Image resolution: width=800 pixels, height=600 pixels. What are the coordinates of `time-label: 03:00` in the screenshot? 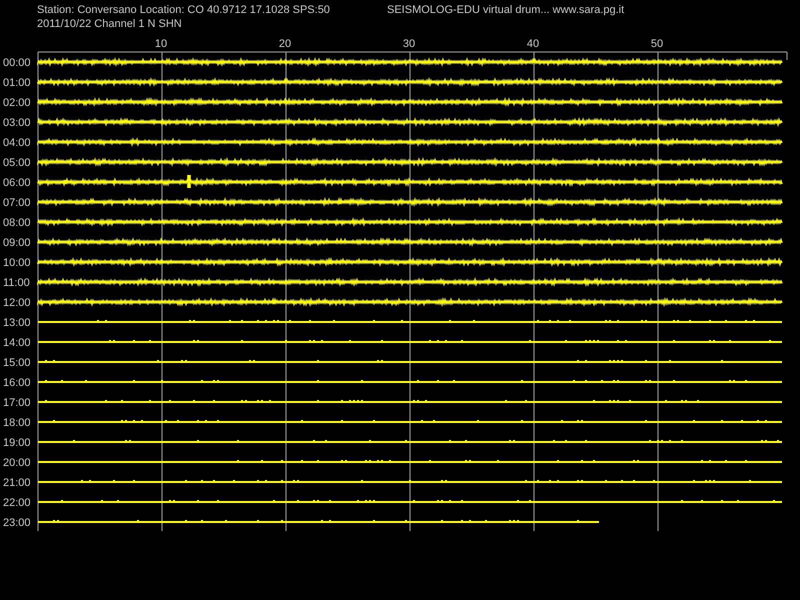 It's located at (17, 123).